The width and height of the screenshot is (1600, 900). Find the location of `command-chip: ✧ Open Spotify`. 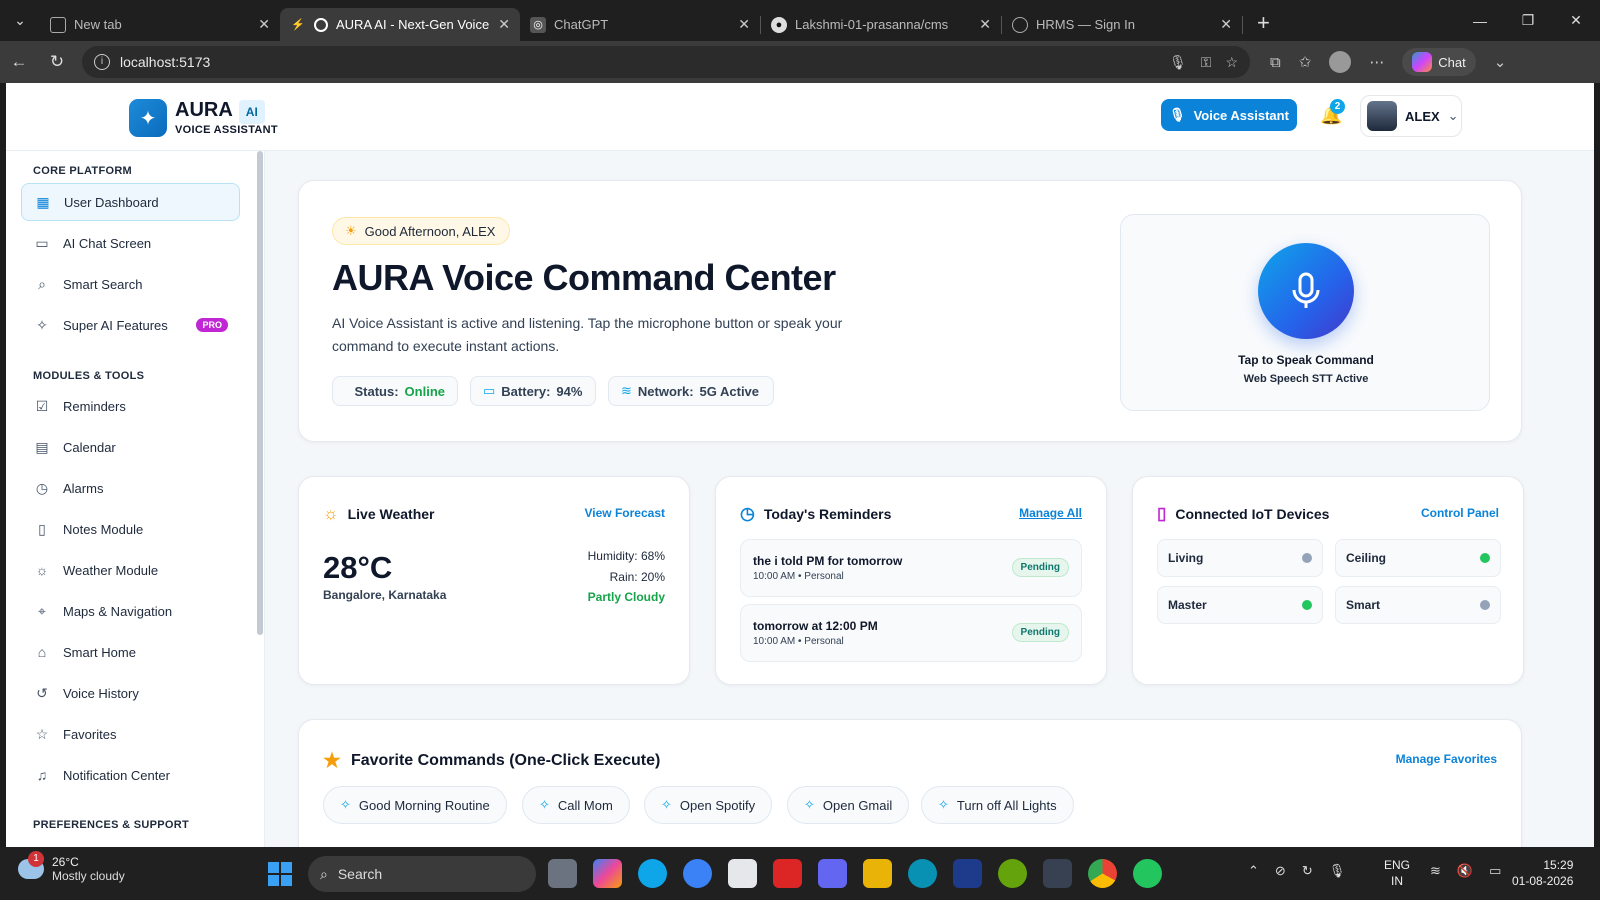

command-chip: ✧ Open Spotify is located at coordinates (708, 805).